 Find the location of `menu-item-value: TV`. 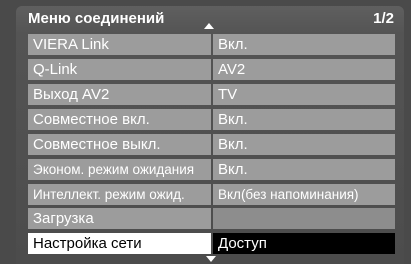

menu-item-value: TV is located at coordinates (304, 94).